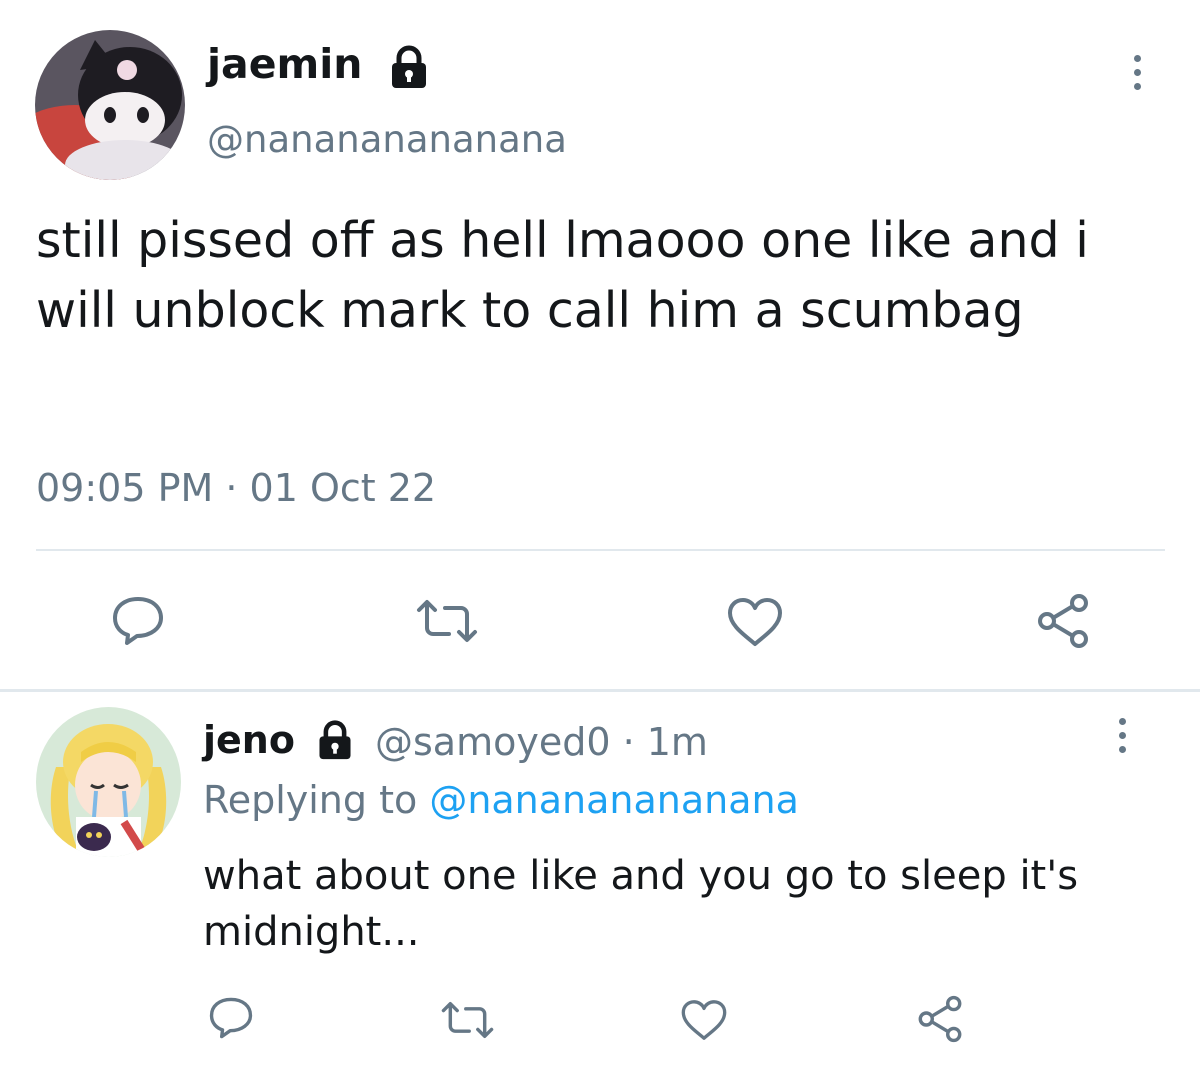  What do you see at coordinates (541, 742) in the screenshot?
I see `handle-time: @samoyed0 · 1m` at bounding box center [541, 742].